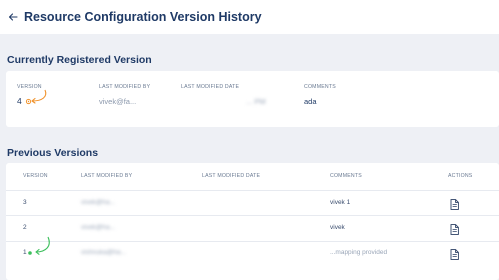 This screenshot has width=499, height=280. I want to click on row-version: 3, so click(25, 202).